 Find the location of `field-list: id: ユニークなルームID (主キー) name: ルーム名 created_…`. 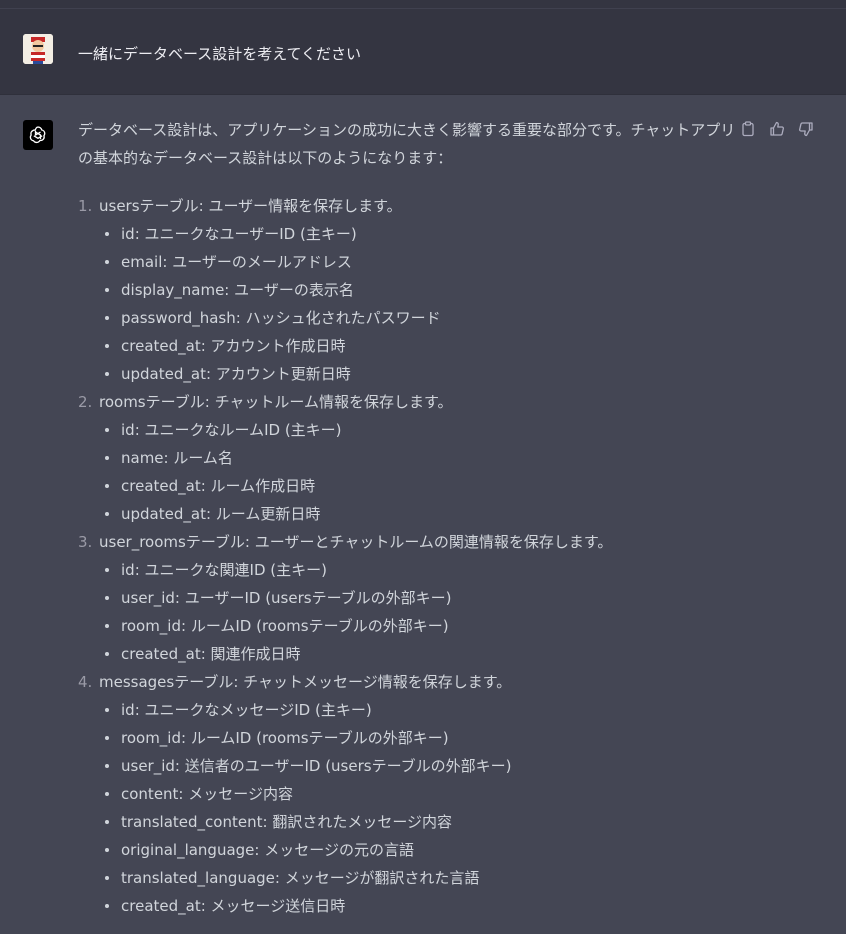

field-list: id: ユニークなルームID (主キー) name: ルーム名 created_… is located at coordinates (418, 472).